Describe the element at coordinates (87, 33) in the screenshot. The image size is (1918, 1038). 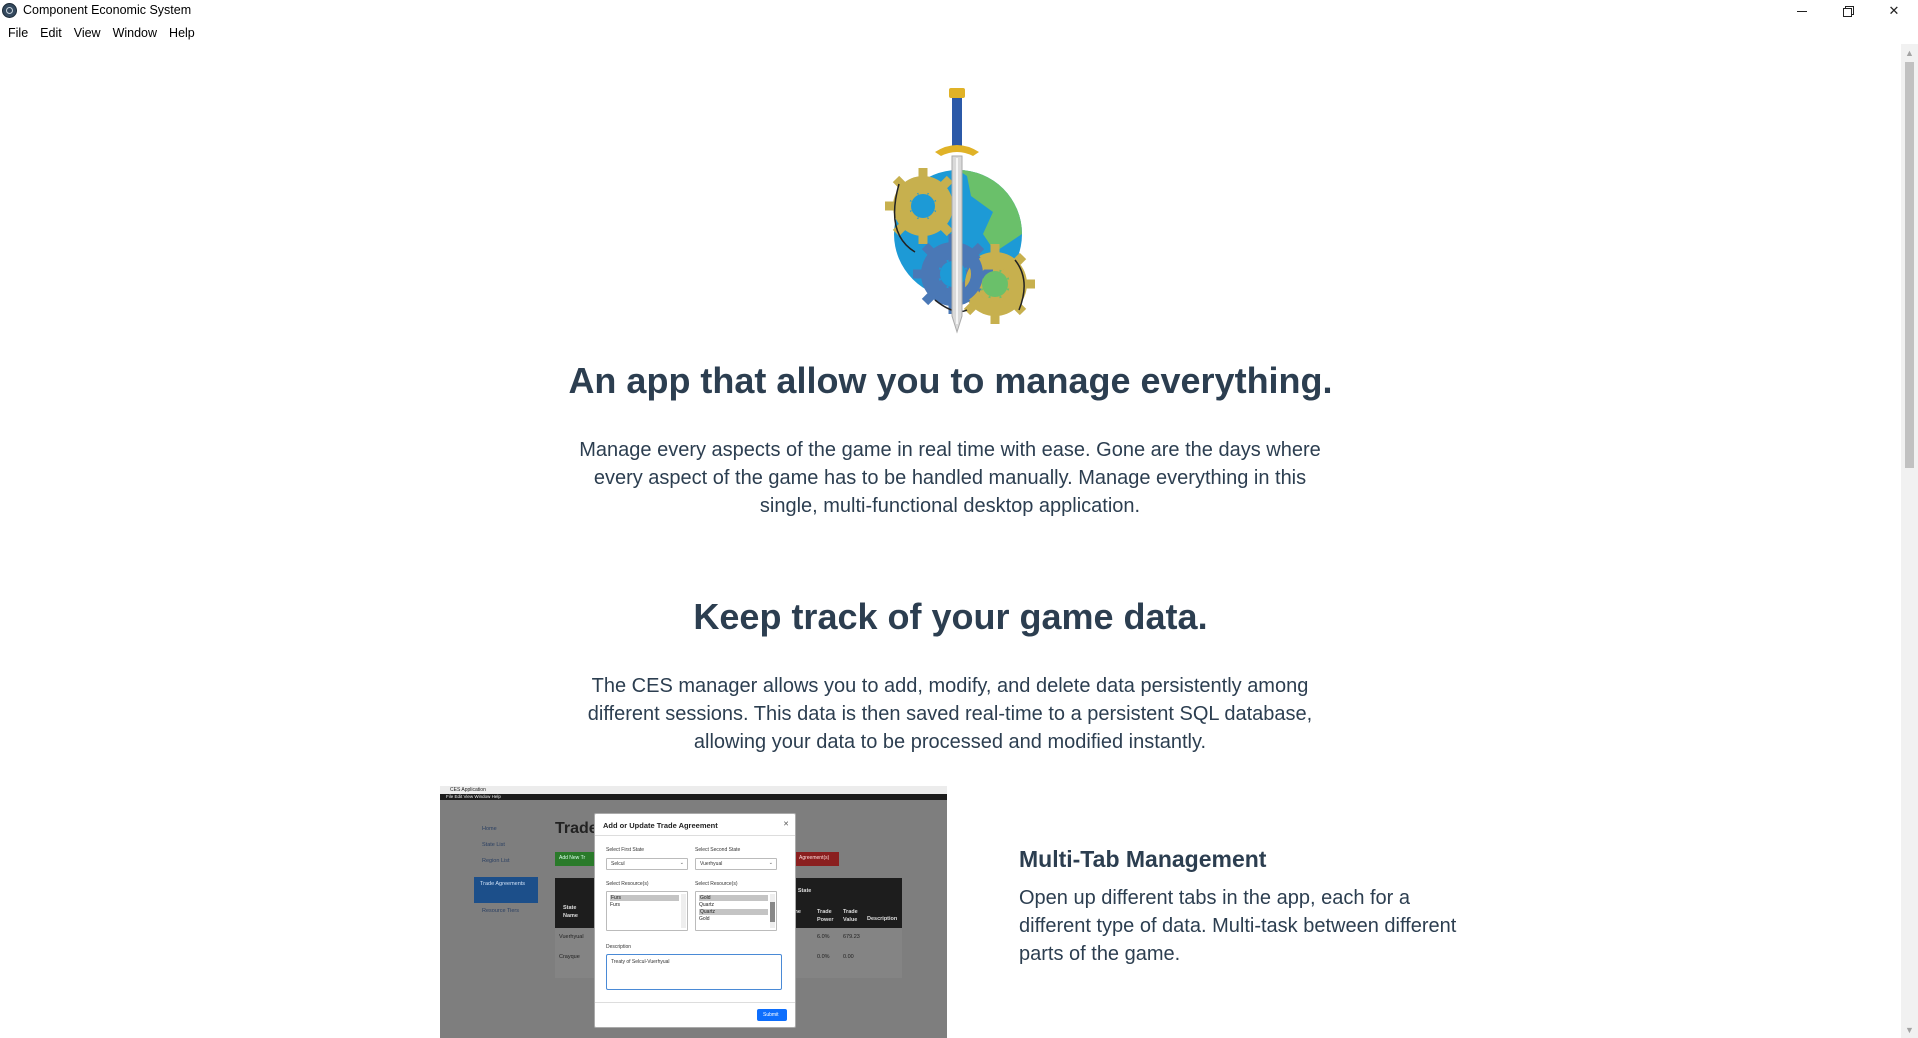
I see `menu-view: View` at that location.